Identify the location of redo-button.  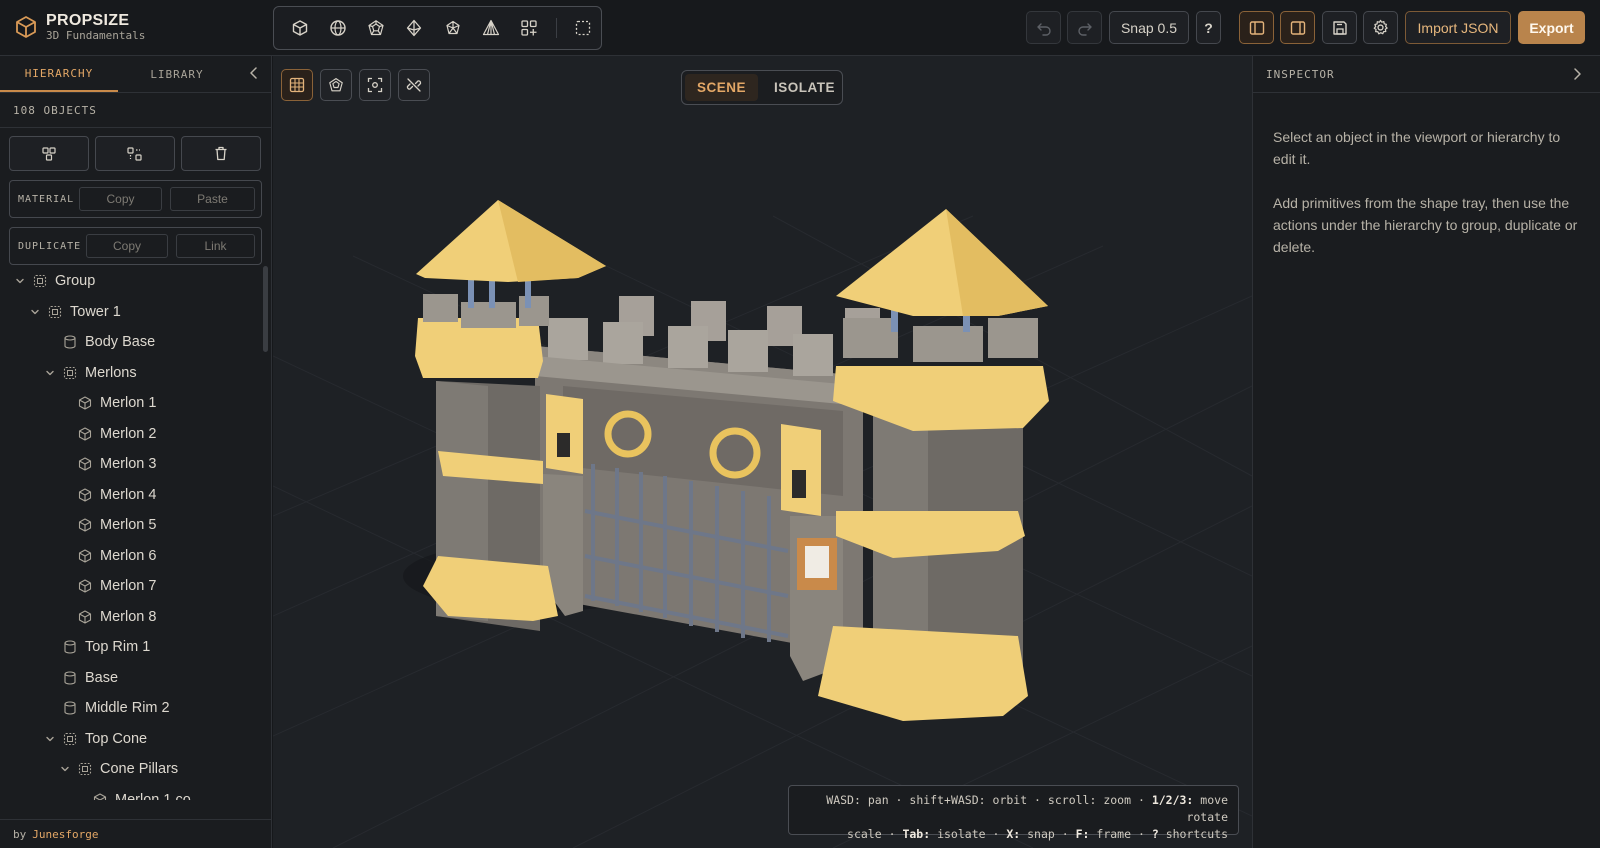
(1084, 27).